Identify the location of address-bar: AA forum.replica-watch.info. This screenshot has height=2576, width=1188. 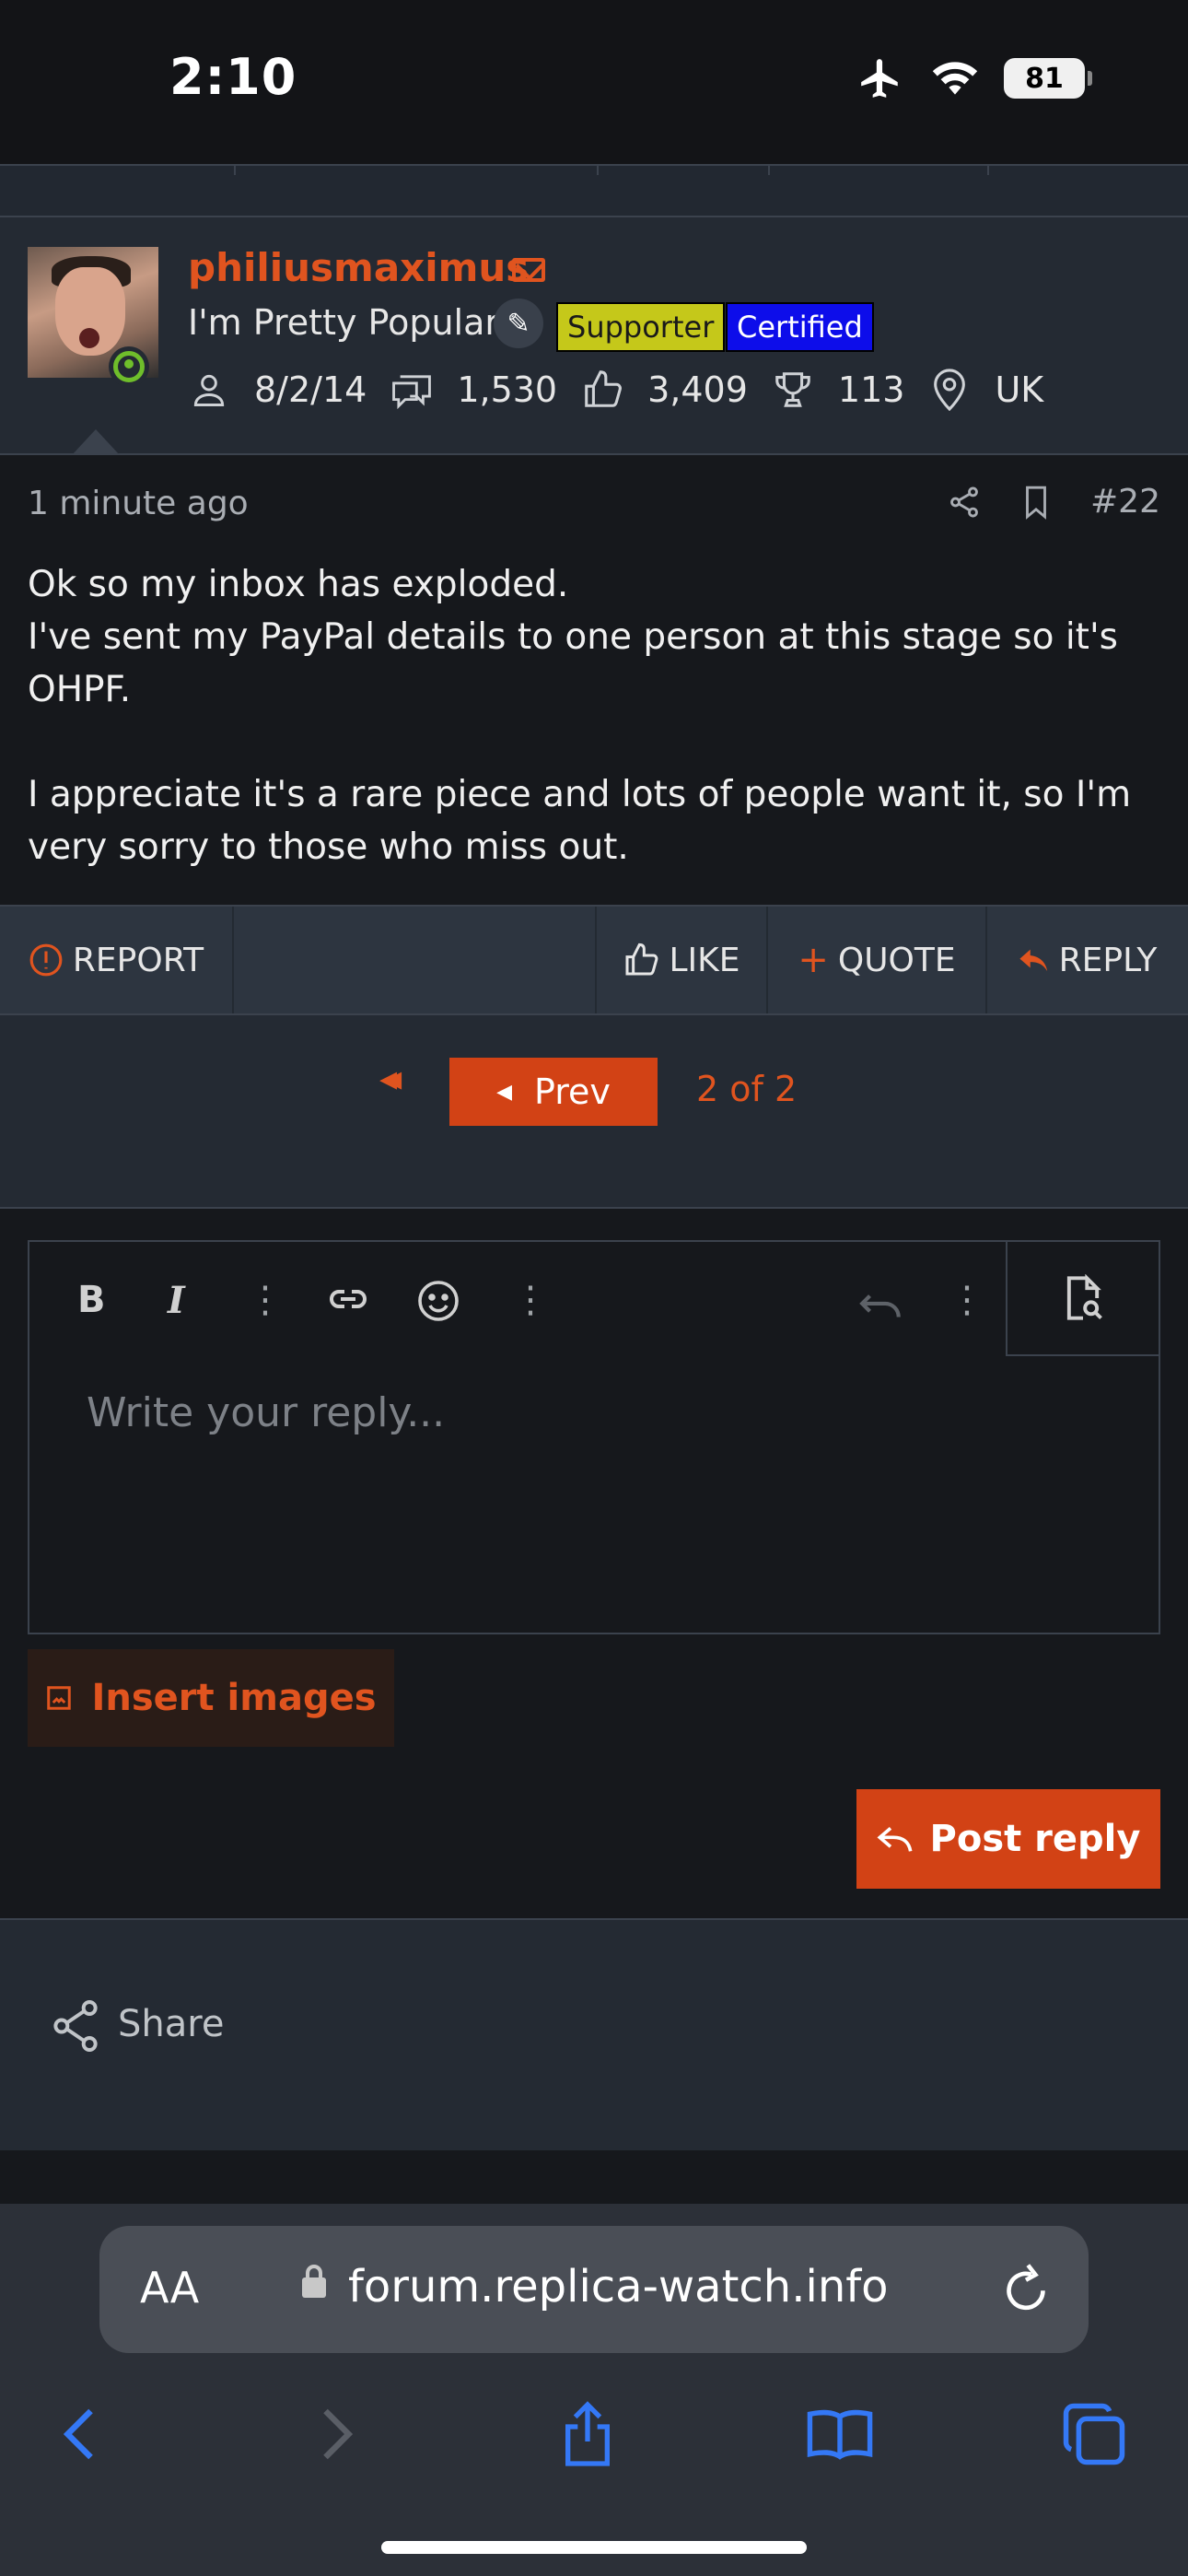
(594, 2289).